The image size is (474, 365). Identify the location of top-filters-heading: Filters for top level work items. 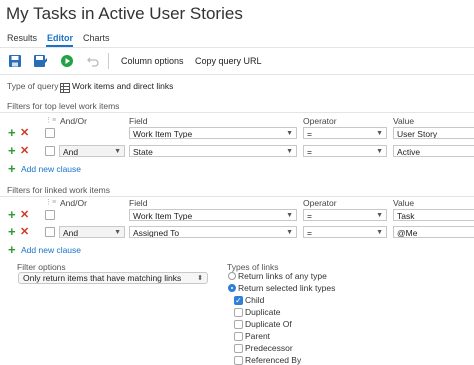
(63, 106).